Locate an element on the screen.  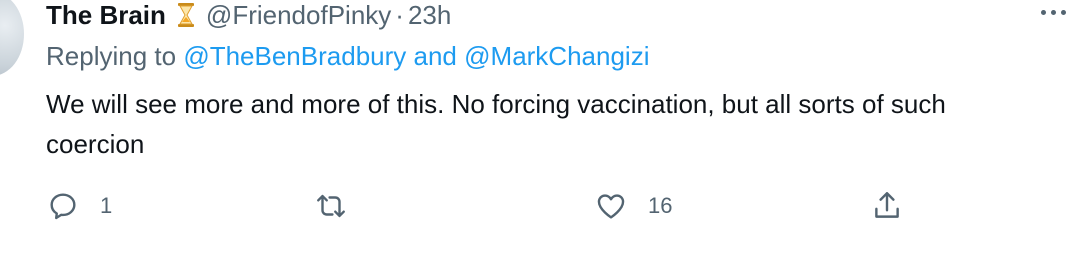
heart-icon is located at coordinates (611, 206).